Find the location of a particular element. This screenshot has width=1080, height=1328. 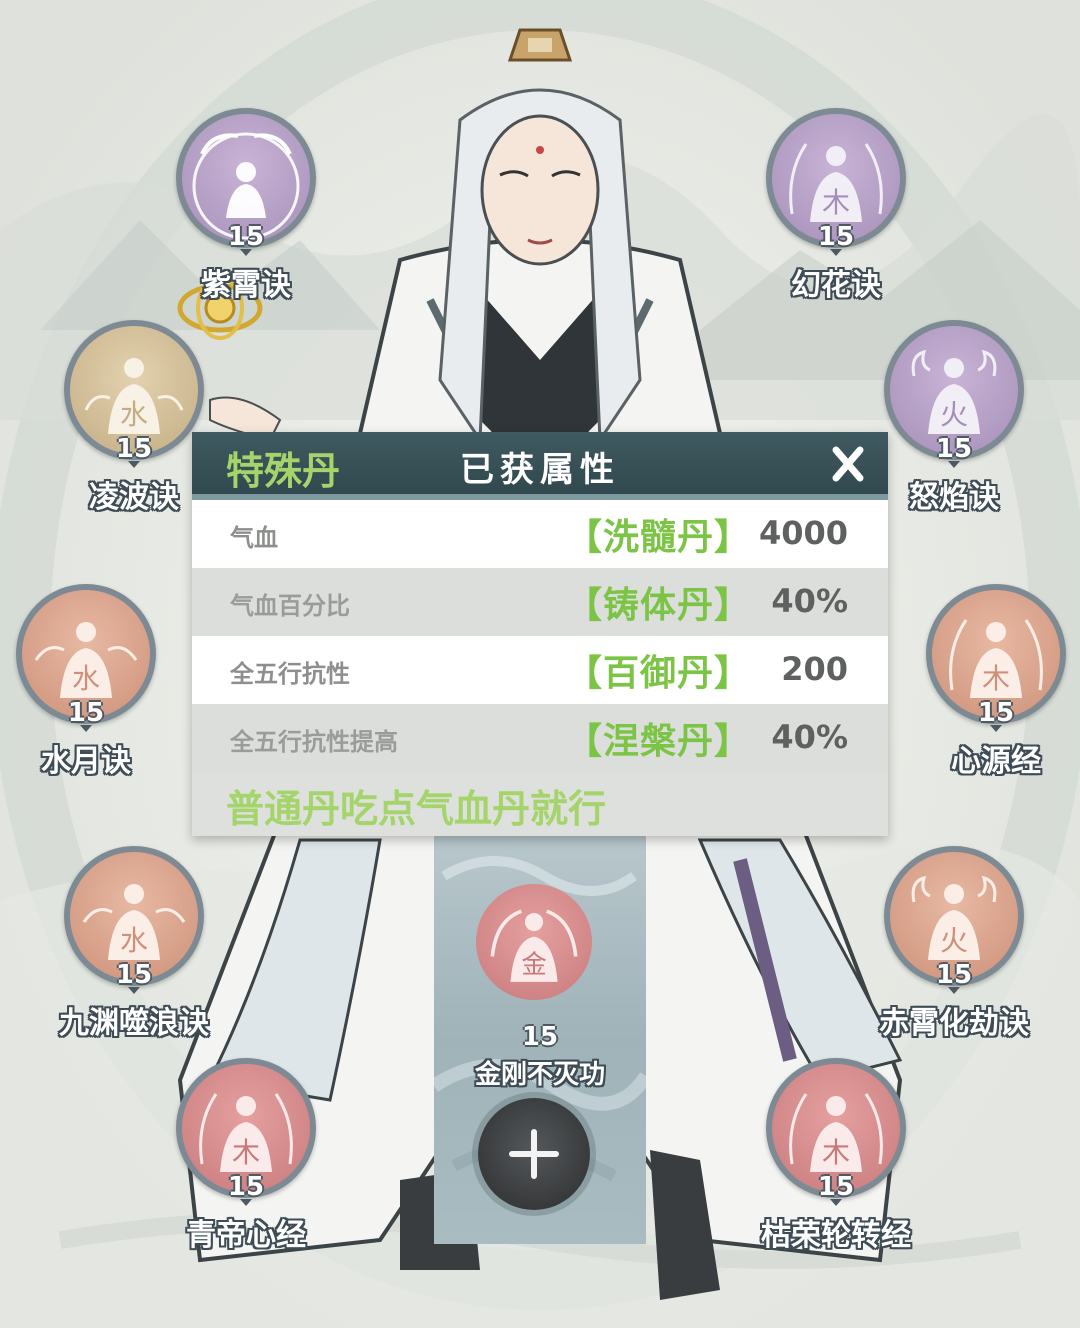

skill-icon: 金 is located at coordinates (534, 942).